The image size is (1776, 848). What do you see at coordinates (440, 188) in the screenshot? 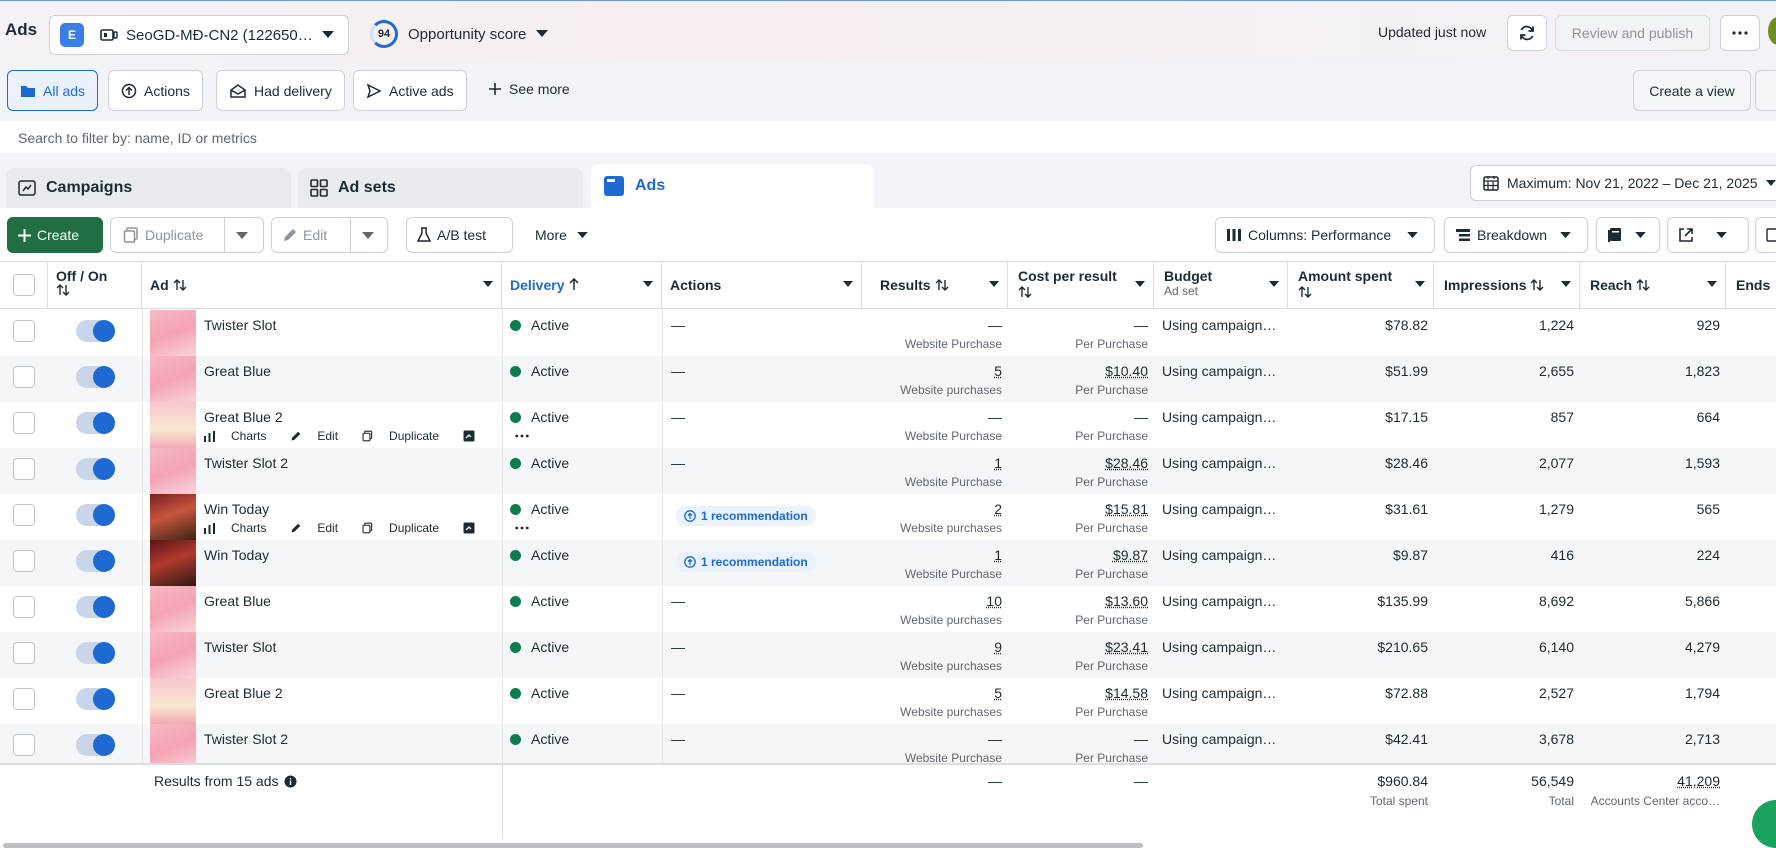
I see `tab-adsets: Ad sets` at bounding box center [440, 188].